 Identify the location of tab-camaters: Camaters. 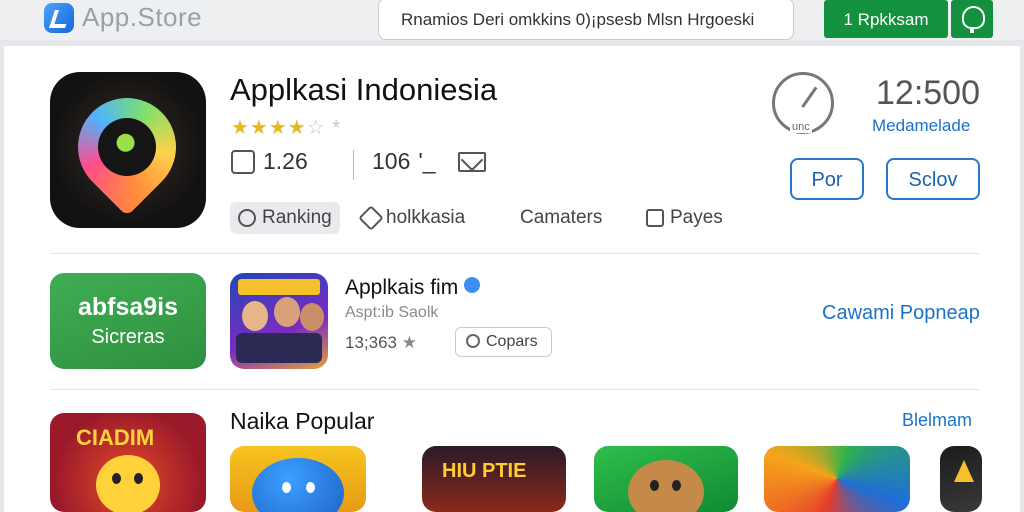
(561, 218).